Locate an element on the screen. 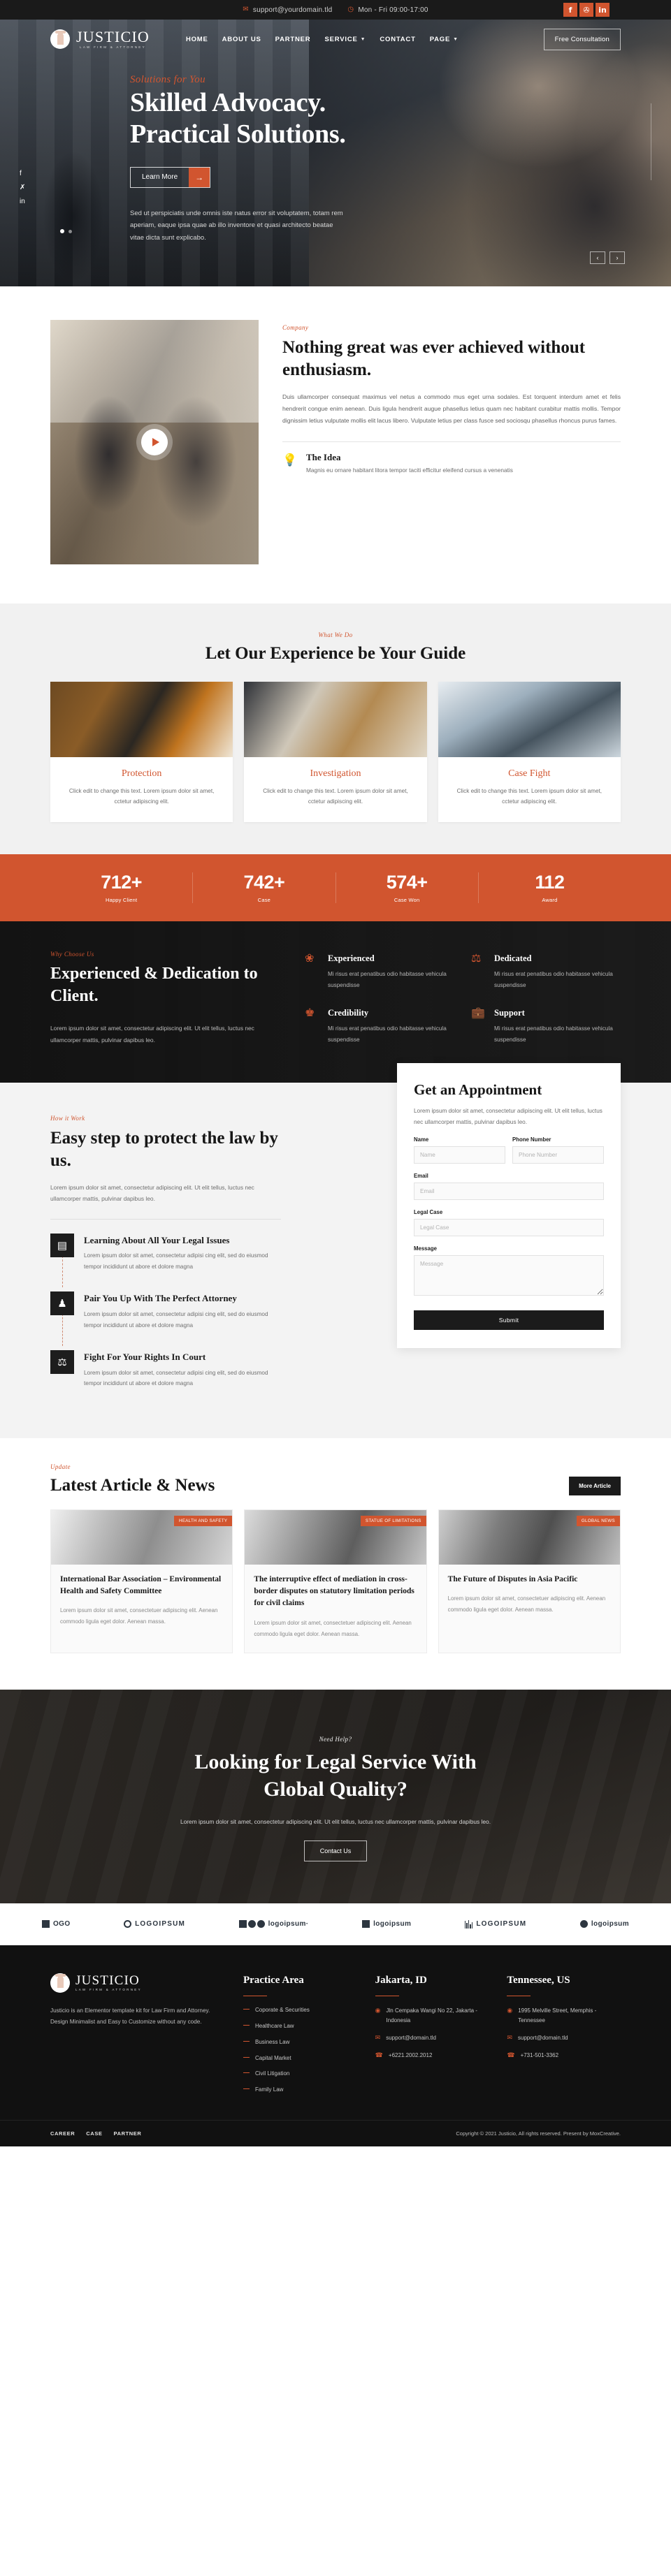 This screenshot has height=2576, width=671. top-bar-email-text: support@yourdomain.tld is located at coordinates (292, 10).